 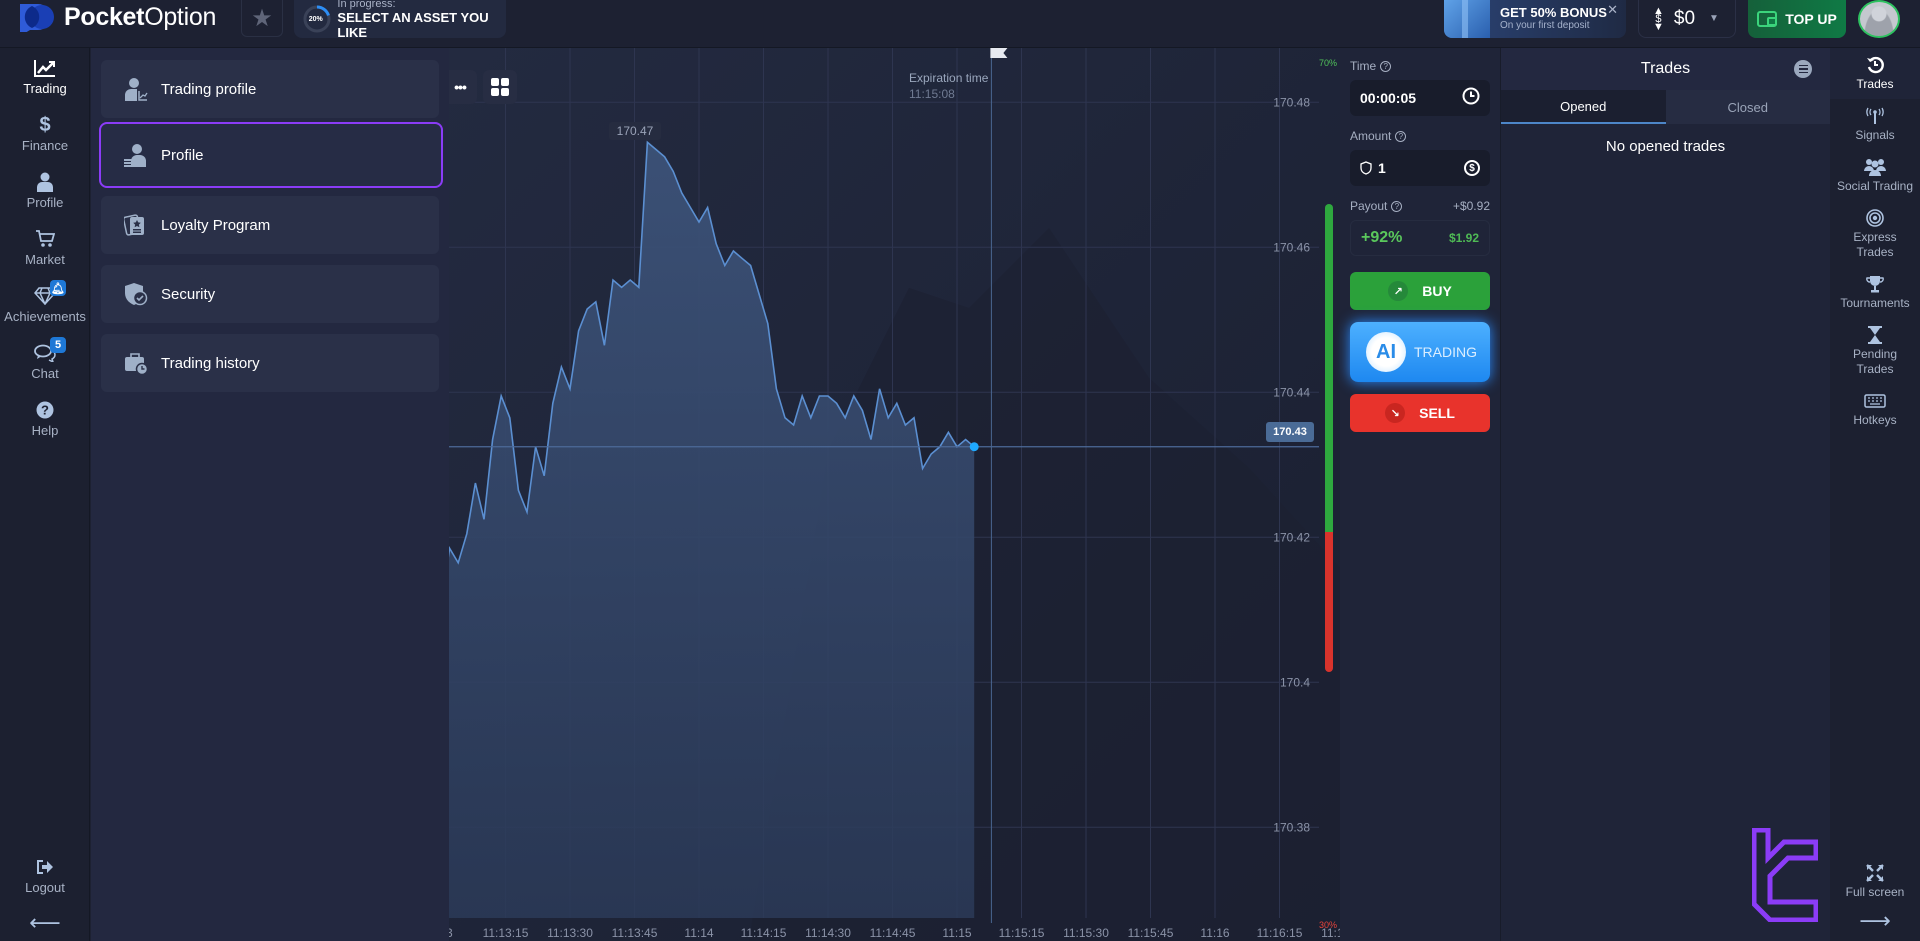 What do you see at coordinates (271, 155) in the screenshot?
I see `menu-item-profile: Profile` at bounding box center [271, 155].